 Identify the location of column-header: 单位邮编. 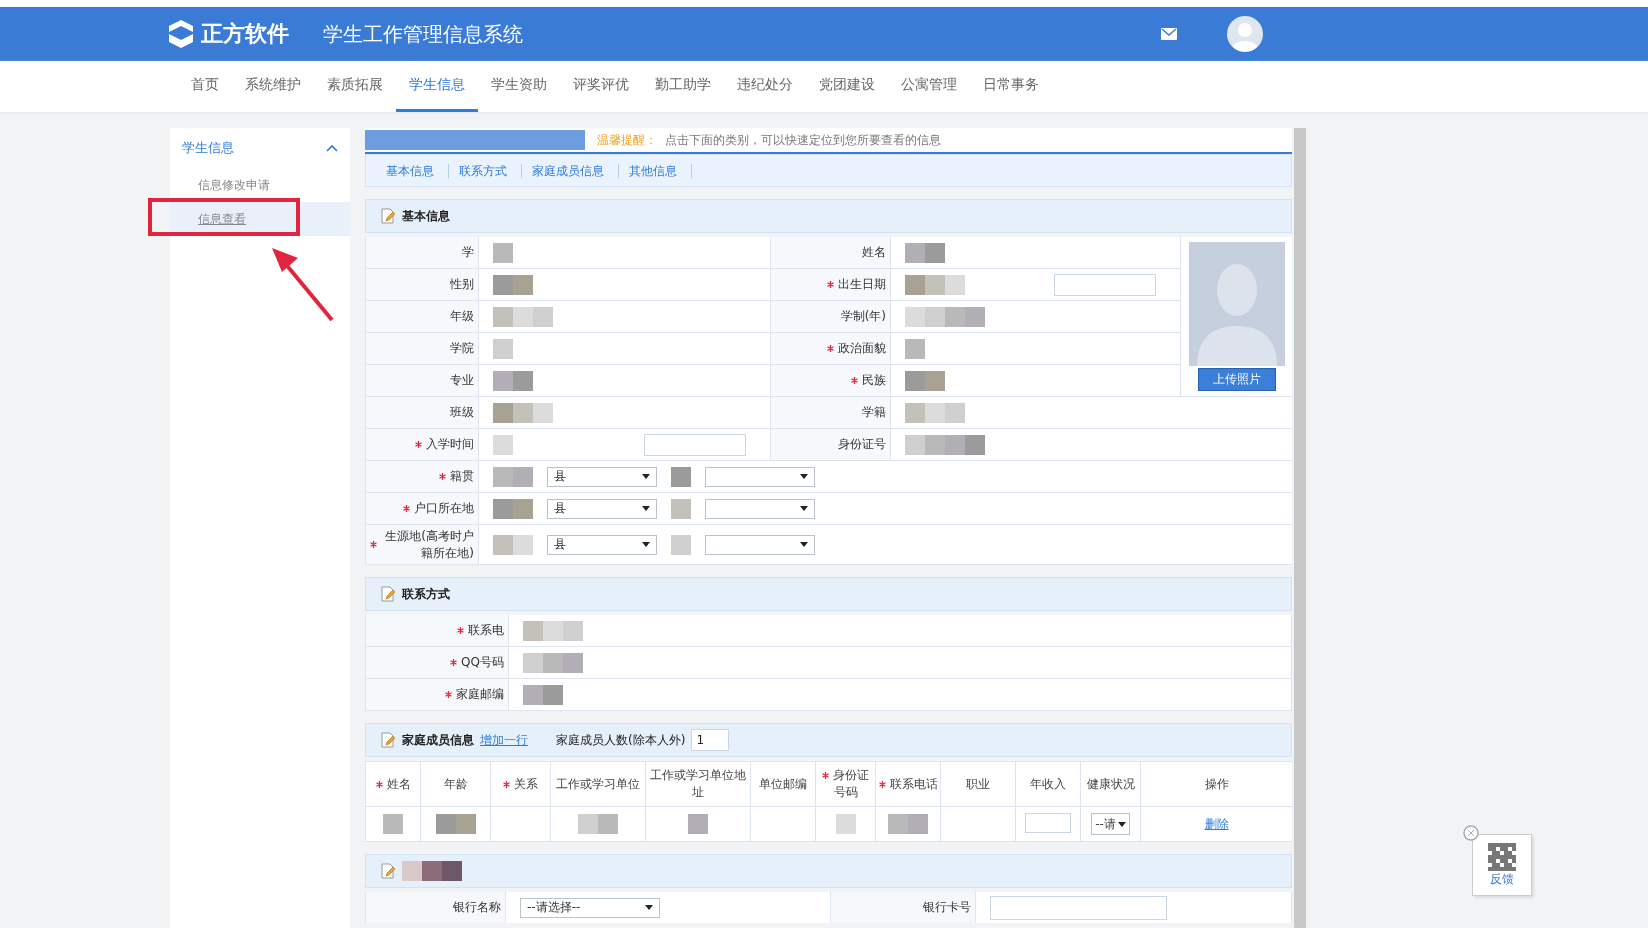
(783, 783).